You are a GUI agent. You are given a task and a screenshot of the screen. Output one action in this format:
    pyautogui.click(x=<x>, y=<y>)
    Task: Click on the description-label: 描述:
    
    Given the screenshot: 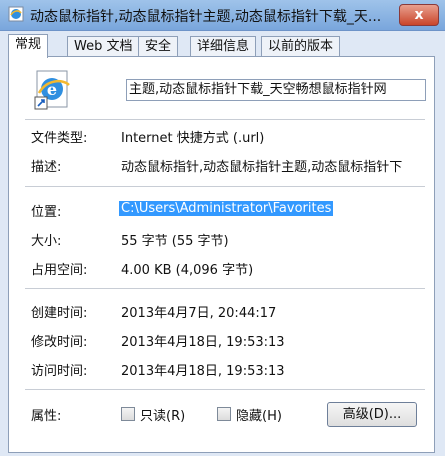 What is the action you would take?
    pyautogui.click(x=46, y=167)
    